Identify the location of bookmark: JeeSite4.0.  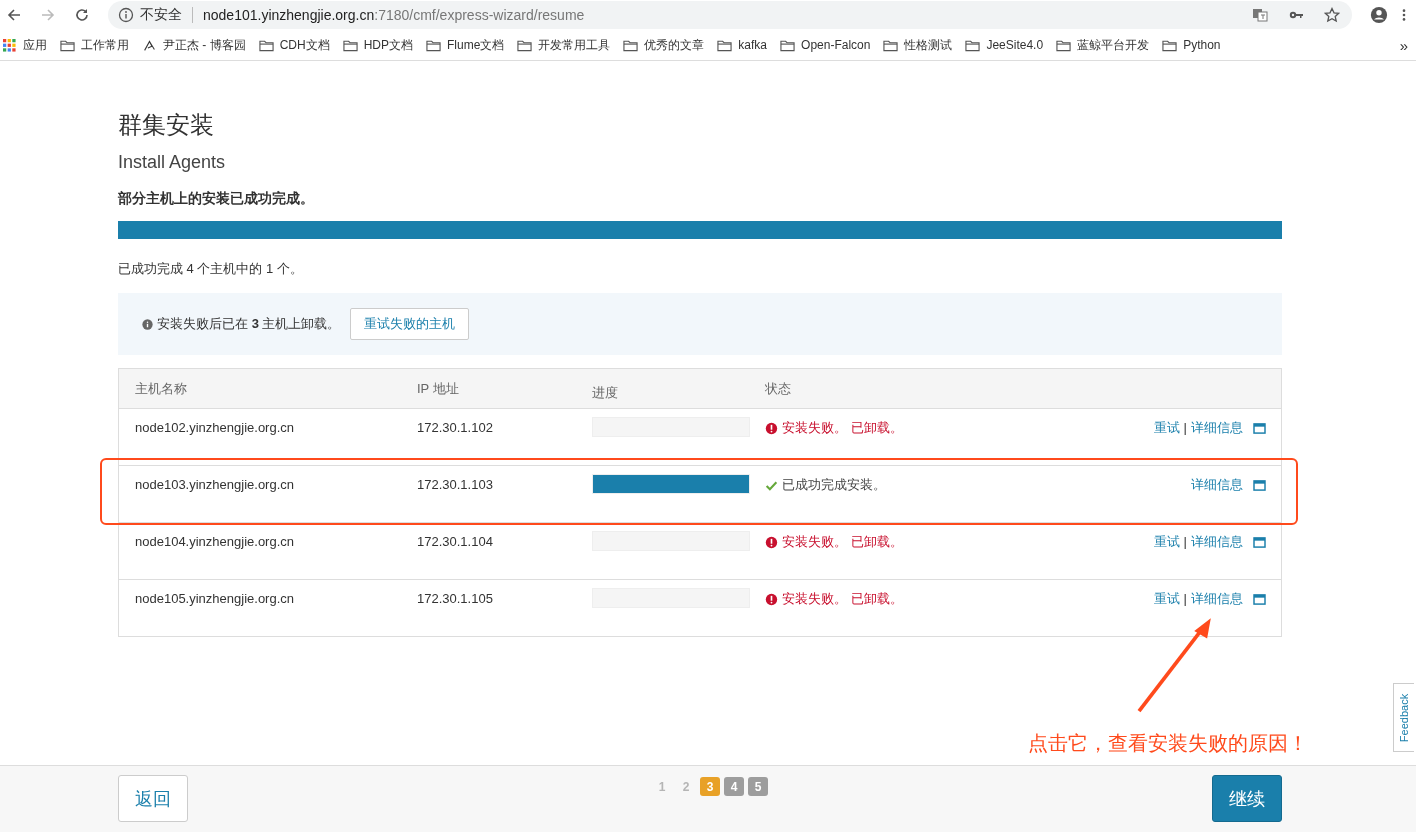
(1004, 45).